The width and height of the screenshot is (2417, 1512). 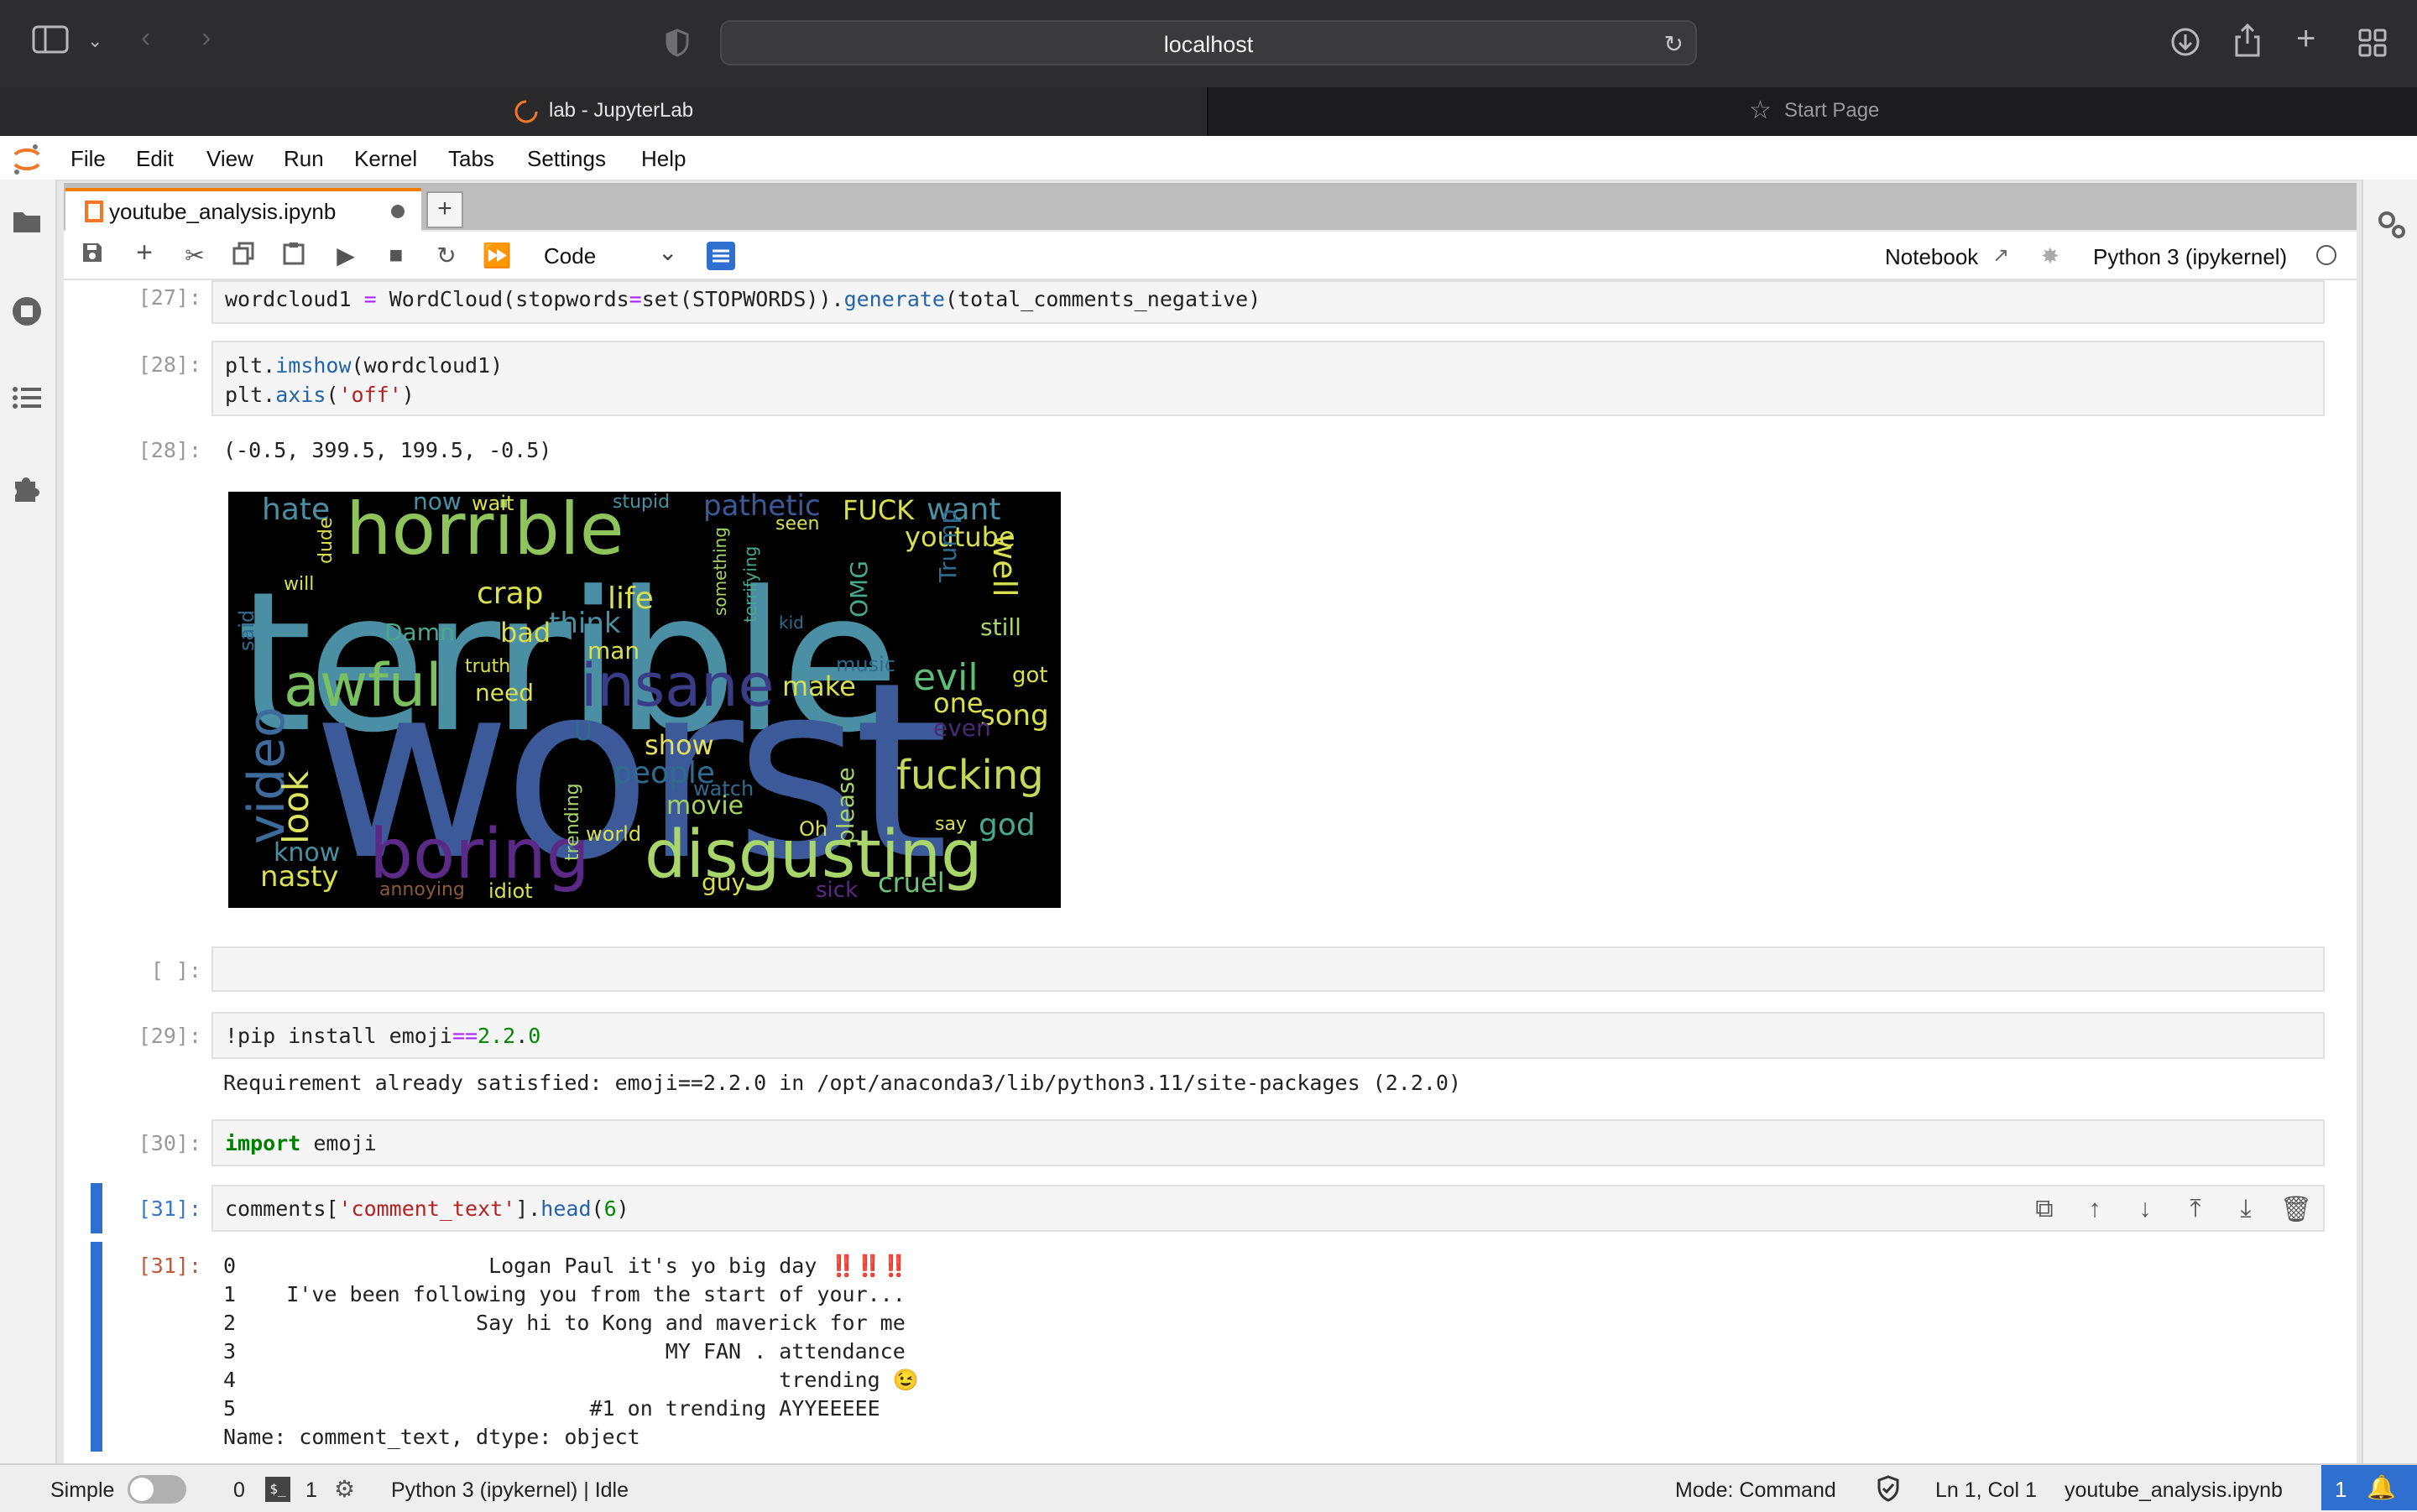 What do you see at coordinates (497, 255) in the screenshot?
I see `fast-forward-icon: ⏩` at bounding box center [497, 255].